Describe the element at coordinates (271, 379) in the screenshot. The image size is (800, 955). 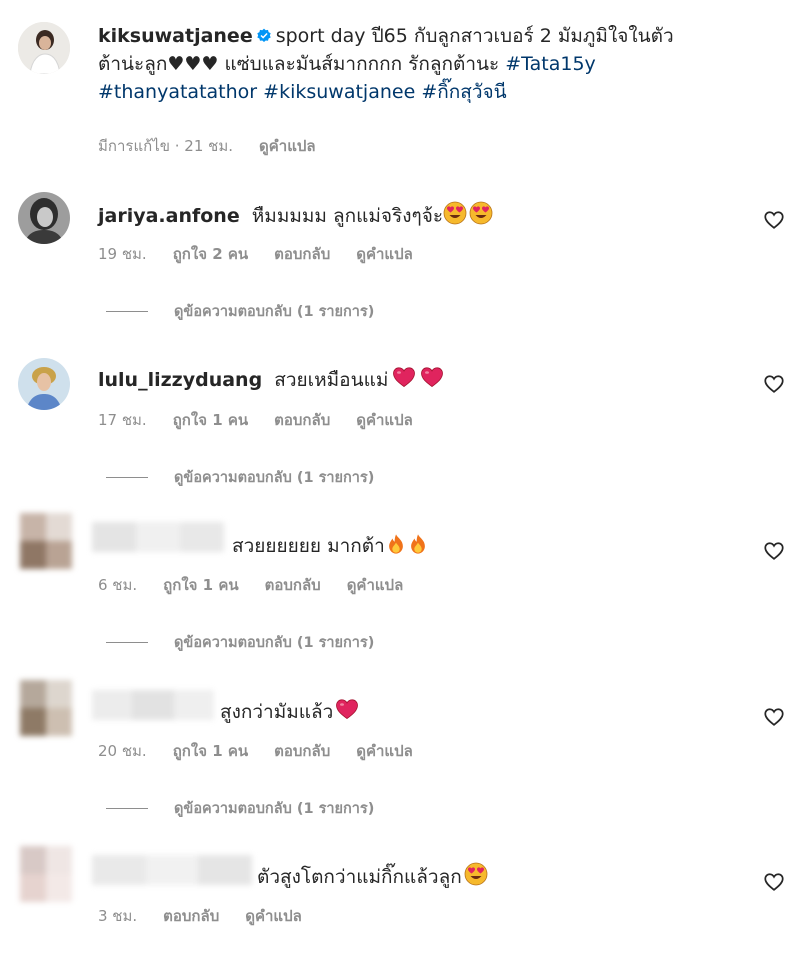
I see `comment-body: lulu_lizzyduang สวยเหมือนแม่` at that location.